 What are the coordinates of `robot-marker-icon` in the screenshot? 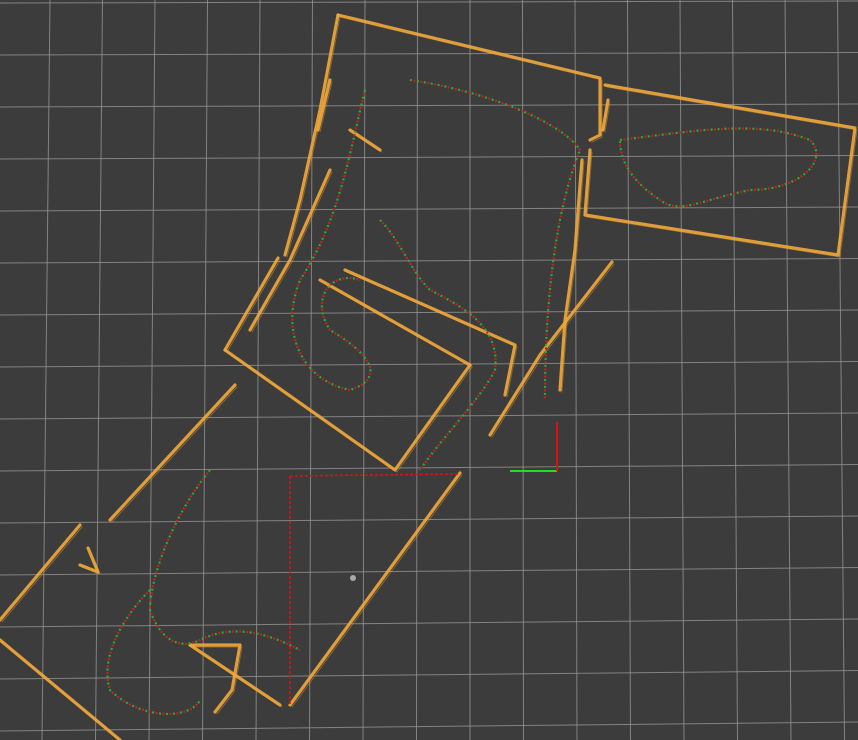 It's located at (353, 578).